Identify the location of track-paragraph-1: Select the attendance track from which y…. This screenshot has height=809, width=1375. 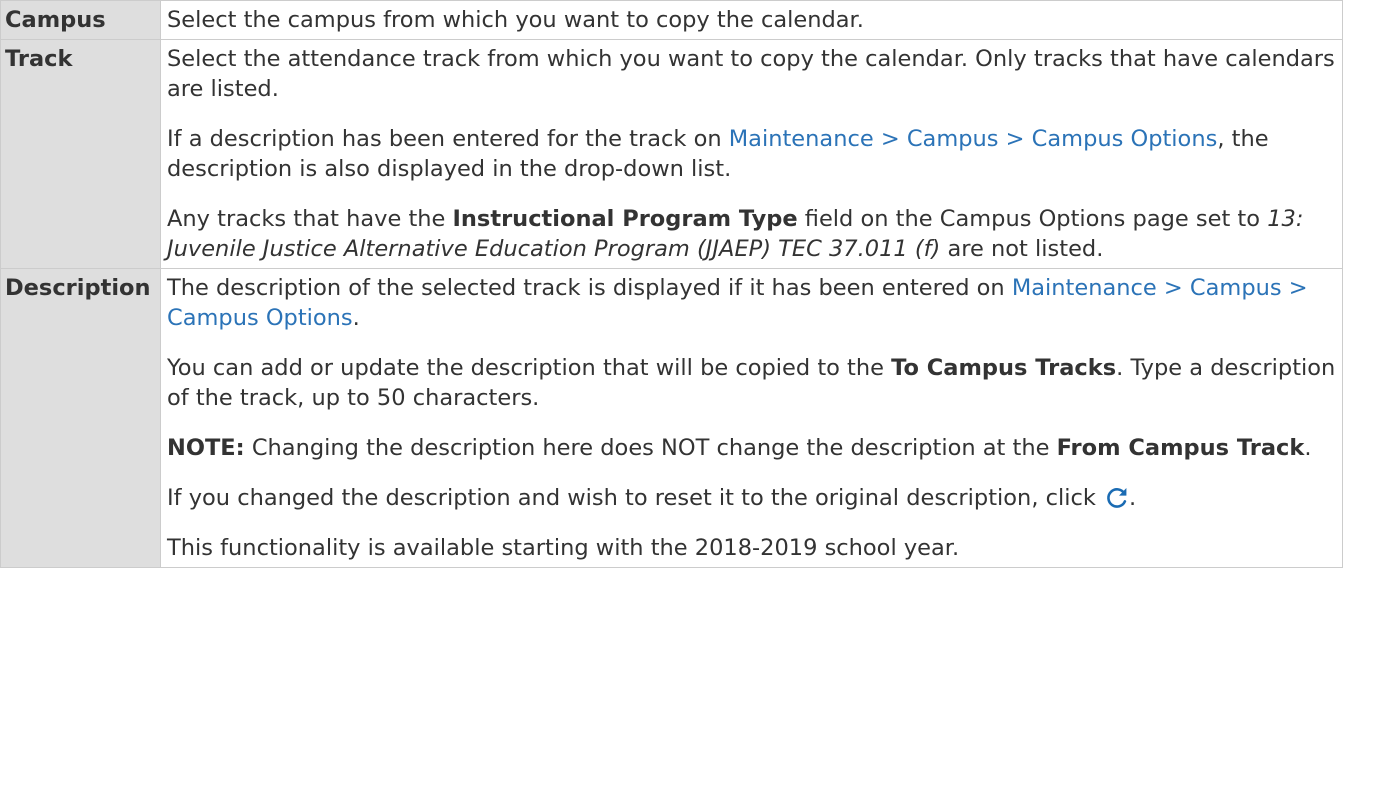
(751, 74).